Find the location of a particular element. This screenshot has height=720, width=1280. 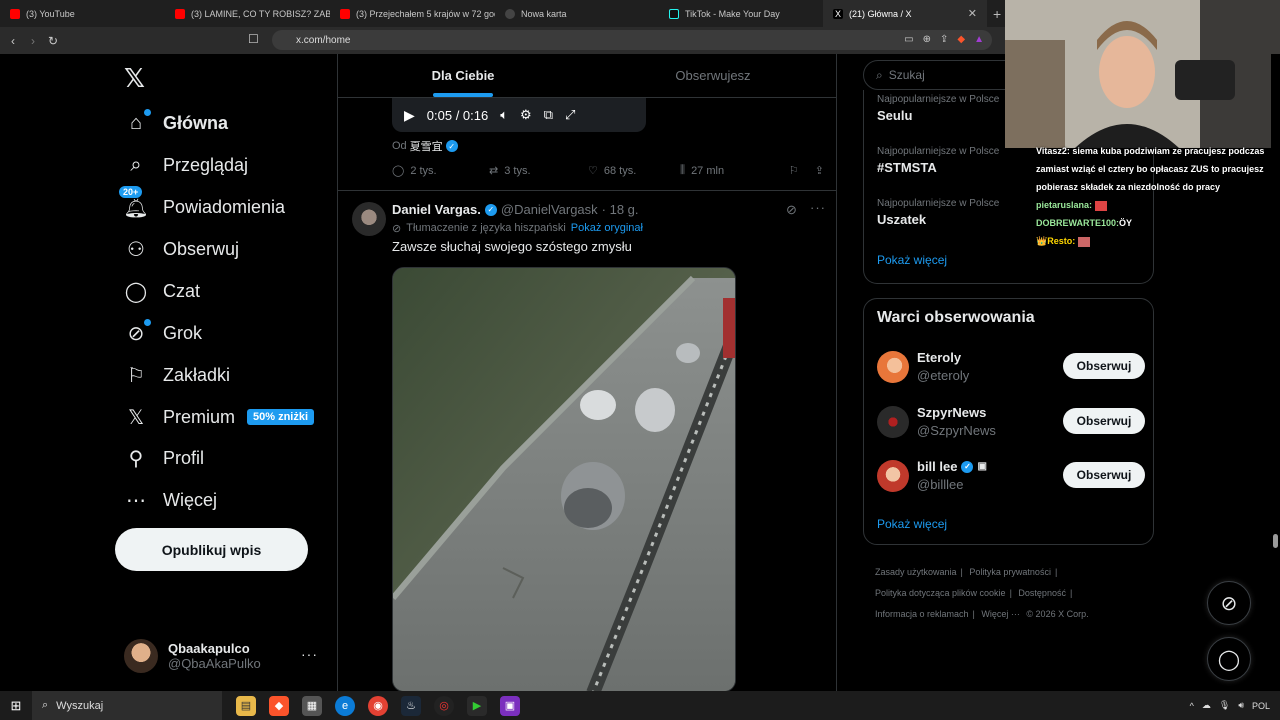

tab-for-you: Dla Ciebie is located at coordinates (463, 75).